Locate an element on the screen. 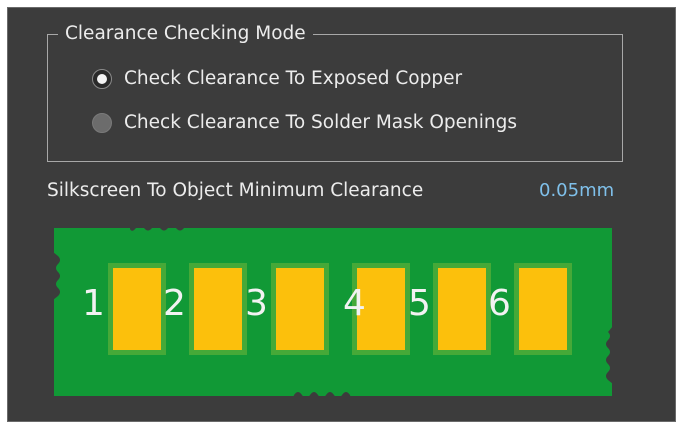 The width and height of the screenshot is (685, 430). pad-label-6: 6 is located at coordinates (499, 303).